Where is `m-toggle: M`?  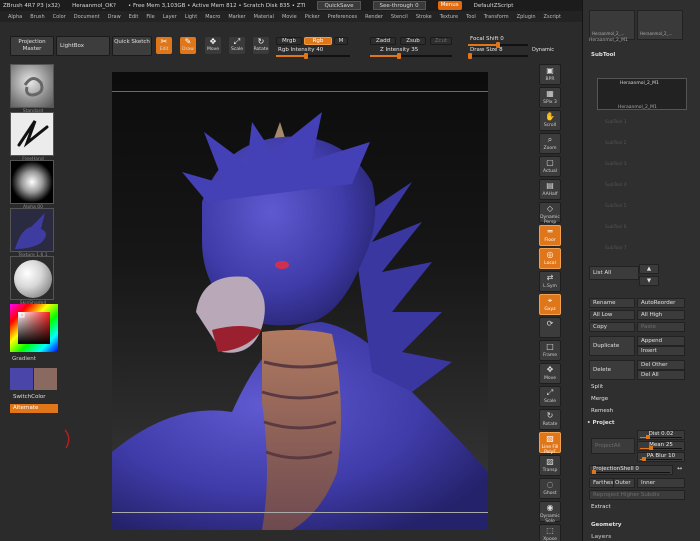 m-toggle: M is located at coordinates (341, 41).